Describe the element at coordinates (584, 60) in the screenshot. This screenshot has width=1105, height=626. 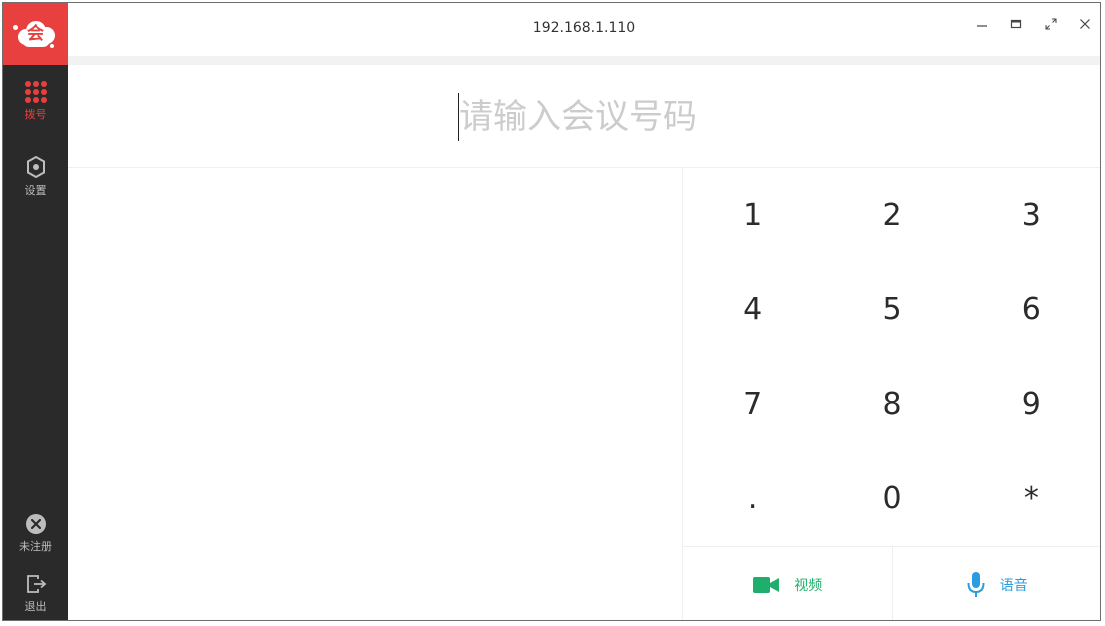
I see `header-divider` at that location.